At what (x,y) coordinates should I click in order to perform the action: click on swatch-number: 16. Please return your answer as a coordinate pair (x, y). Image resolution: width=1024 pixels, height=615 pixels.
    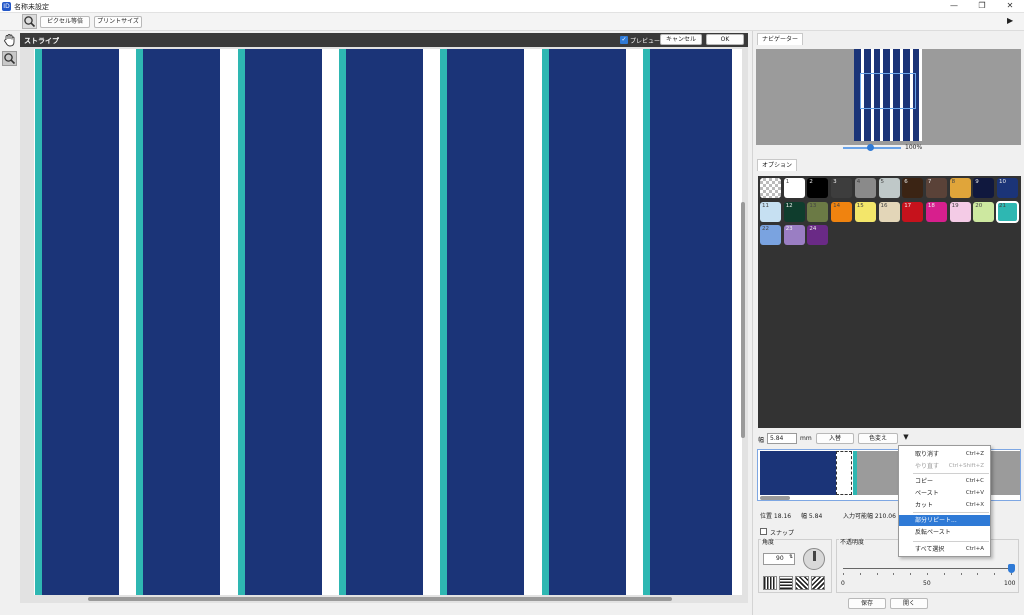
    Looking at the image, I should click on (884, 205).